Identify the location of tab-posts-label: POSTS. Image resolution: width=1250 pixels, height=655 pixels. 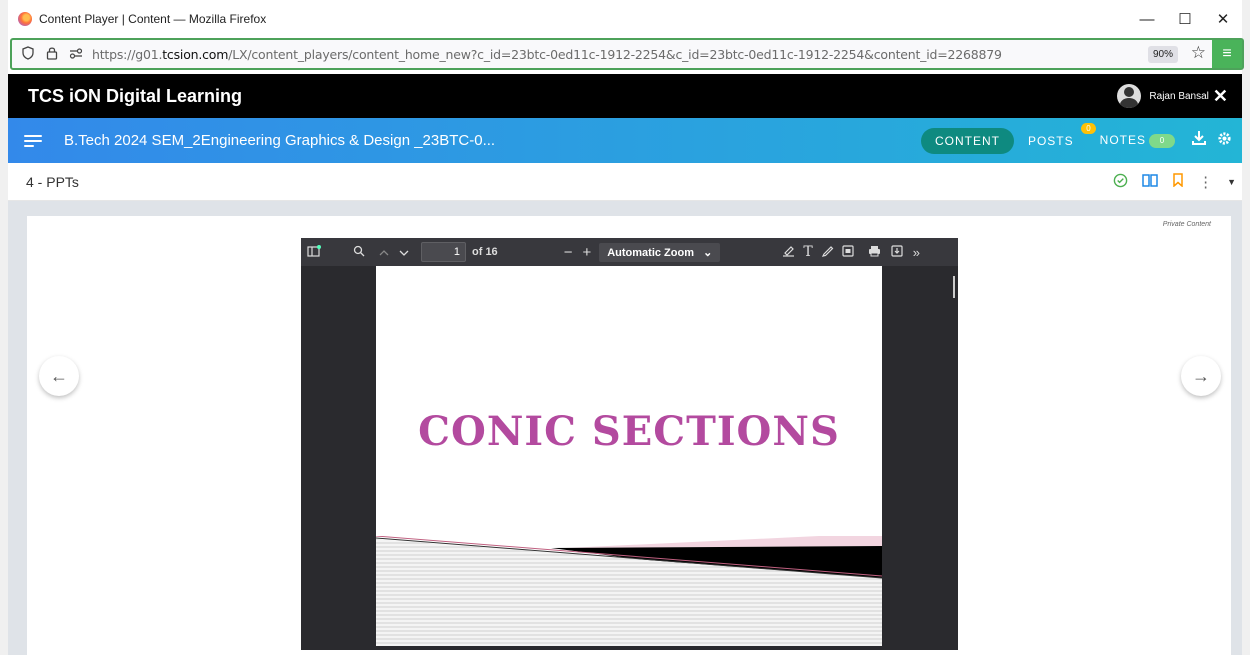
(1050, 140).